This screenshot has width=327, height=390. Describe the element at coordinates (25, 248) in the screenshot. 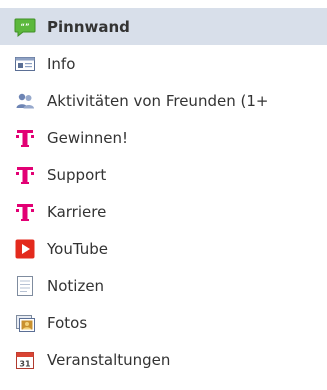

I see `youtube-play-icon` at that location.